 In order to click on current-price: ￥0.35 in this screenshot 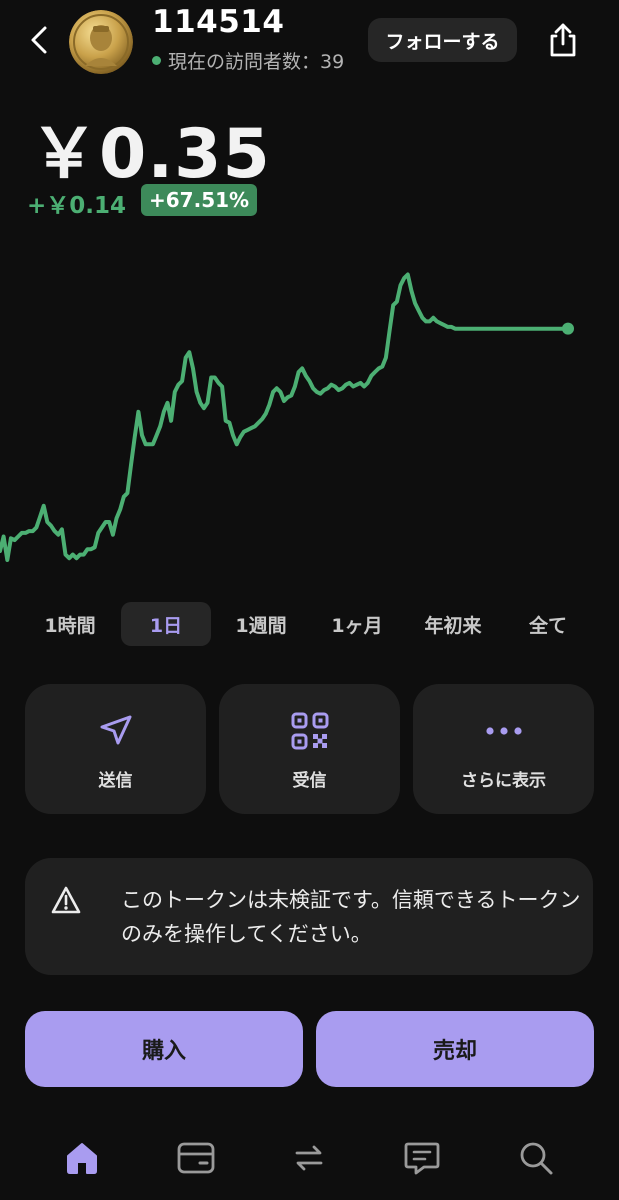, I will do `click(150, 154)`.